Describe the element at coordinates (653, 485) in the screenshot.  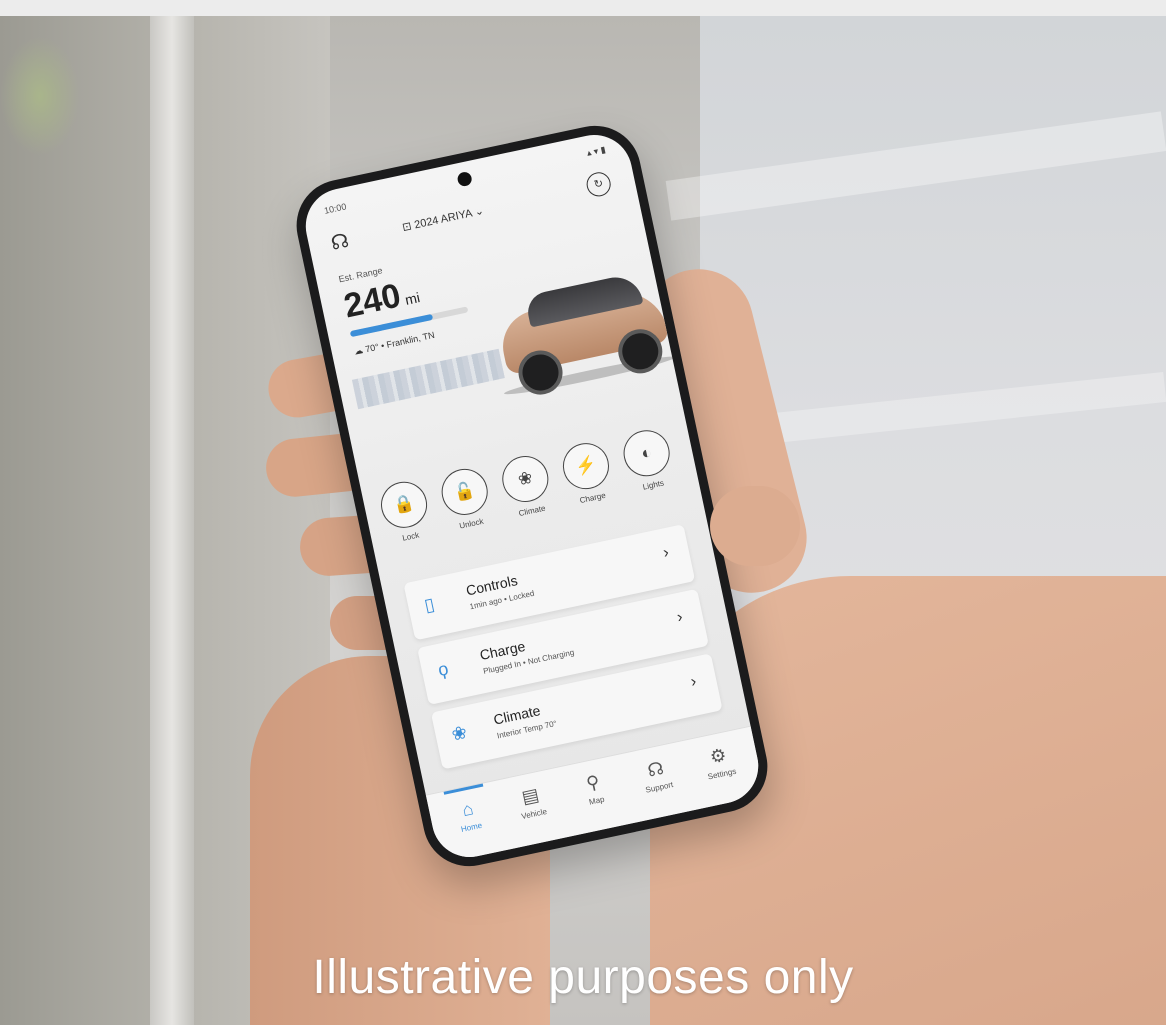
I see `action-label: Lights` at that location.